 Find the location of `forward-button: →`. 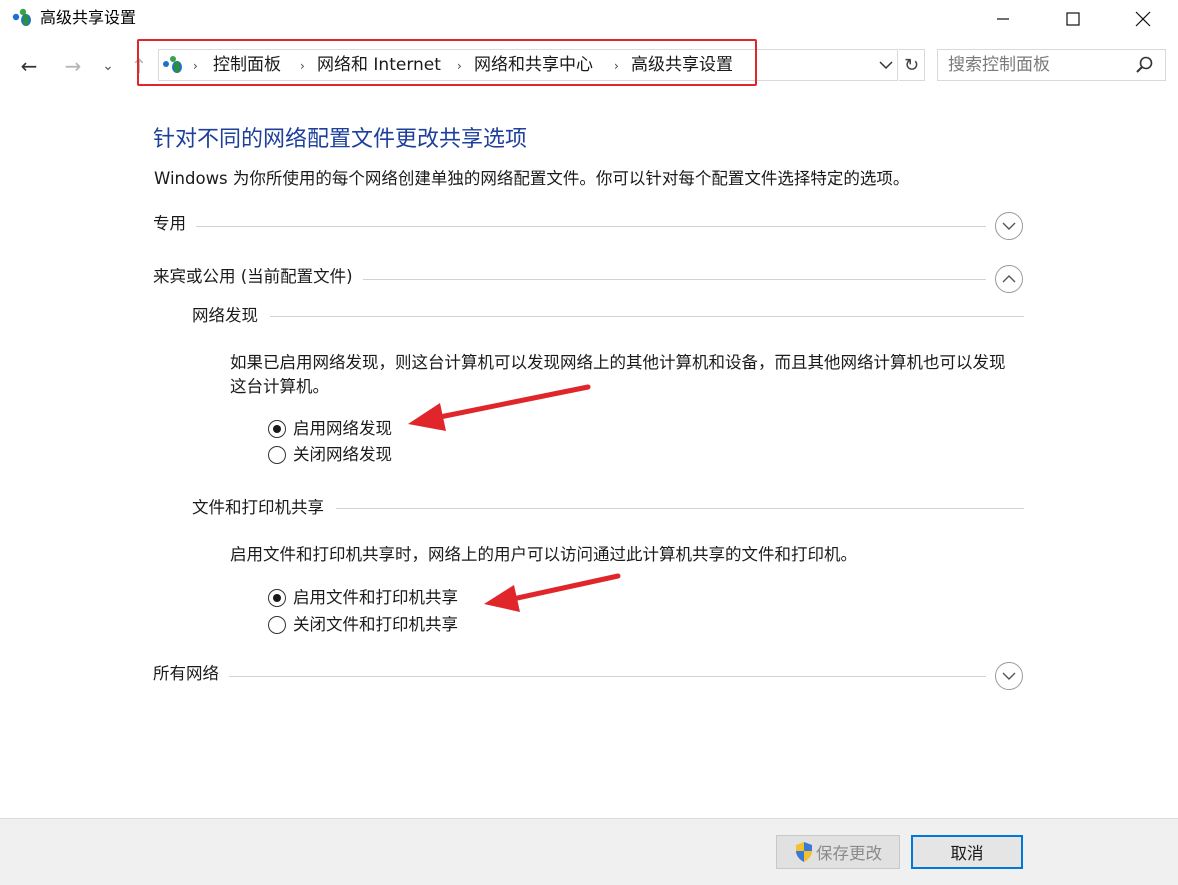

forward-button: → is located at coordinates (73, 66).